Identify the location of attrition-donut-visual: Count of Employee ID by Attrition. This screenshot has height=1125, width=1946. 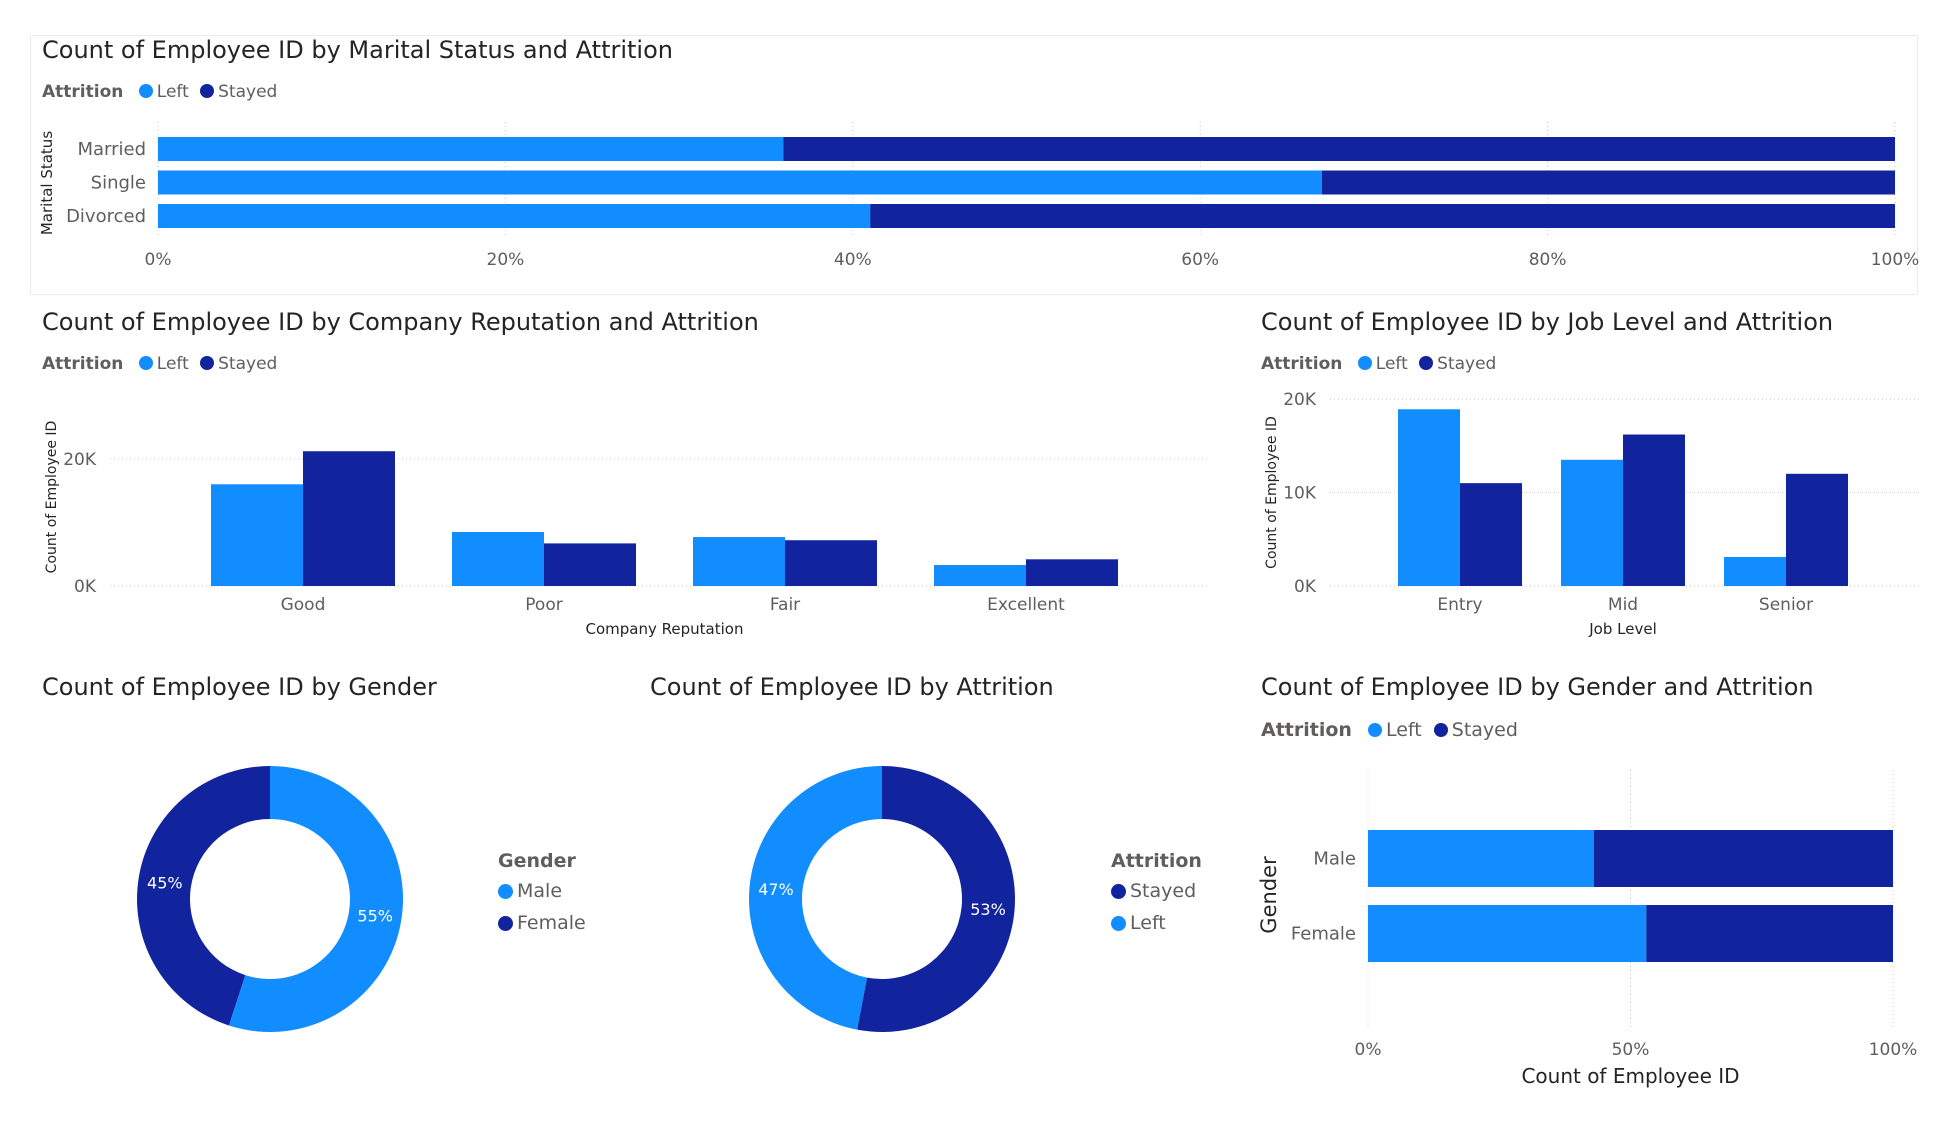
(930, 693).